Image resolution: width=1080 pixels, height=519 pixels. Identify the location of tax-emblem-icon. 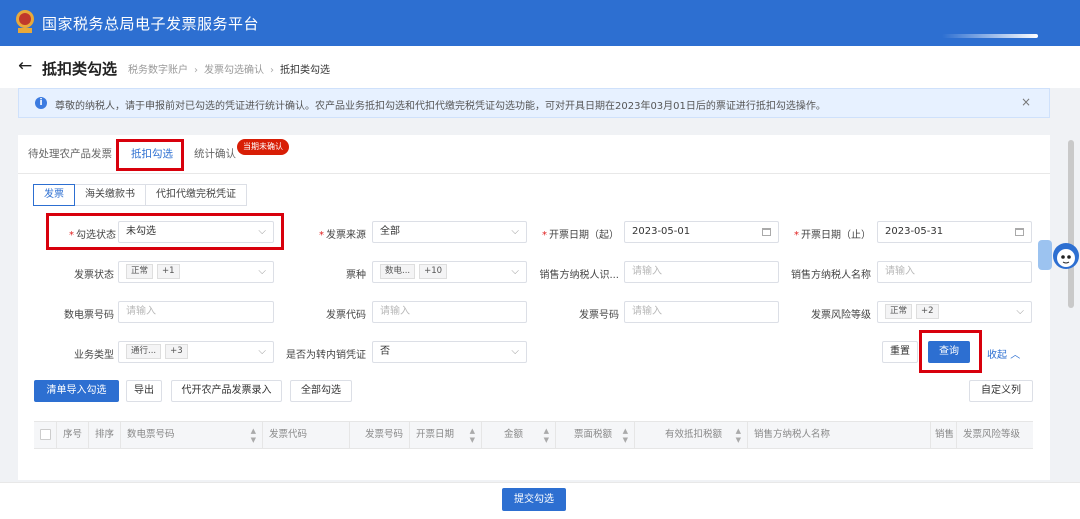
(25, 21).